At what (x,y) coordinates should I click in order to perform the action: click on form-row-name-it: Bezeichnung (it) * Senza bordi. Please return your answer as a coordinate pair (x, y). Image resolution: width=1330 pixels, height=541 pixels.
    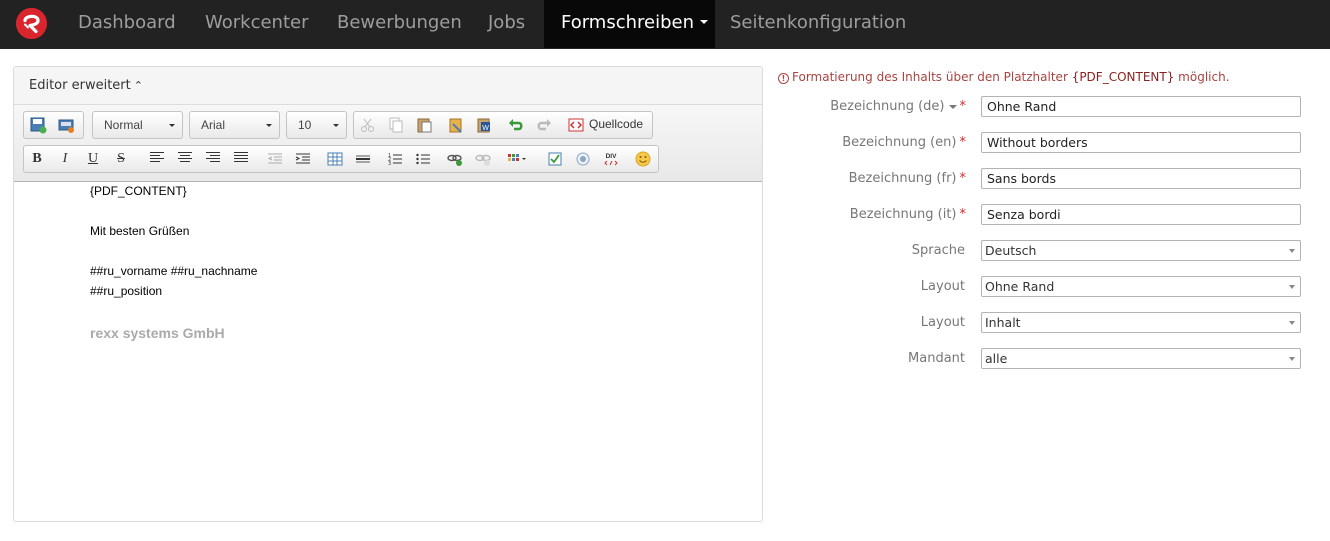
    Looking at the image, I should click on (1041, 215).